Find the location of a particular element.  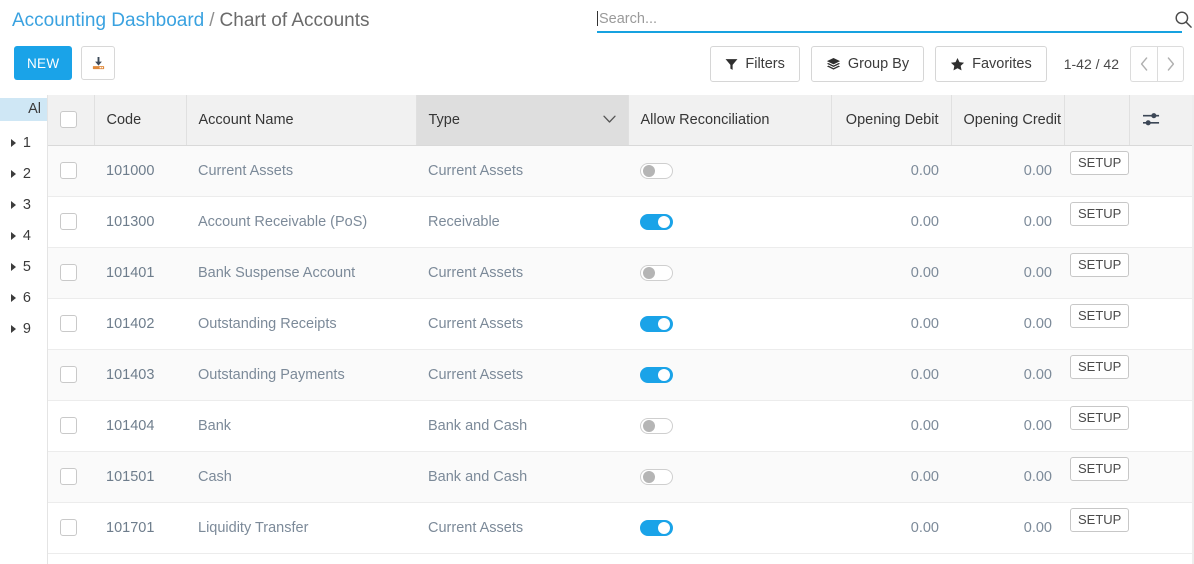

sliders-icon is located at coordinates (1162, 119).